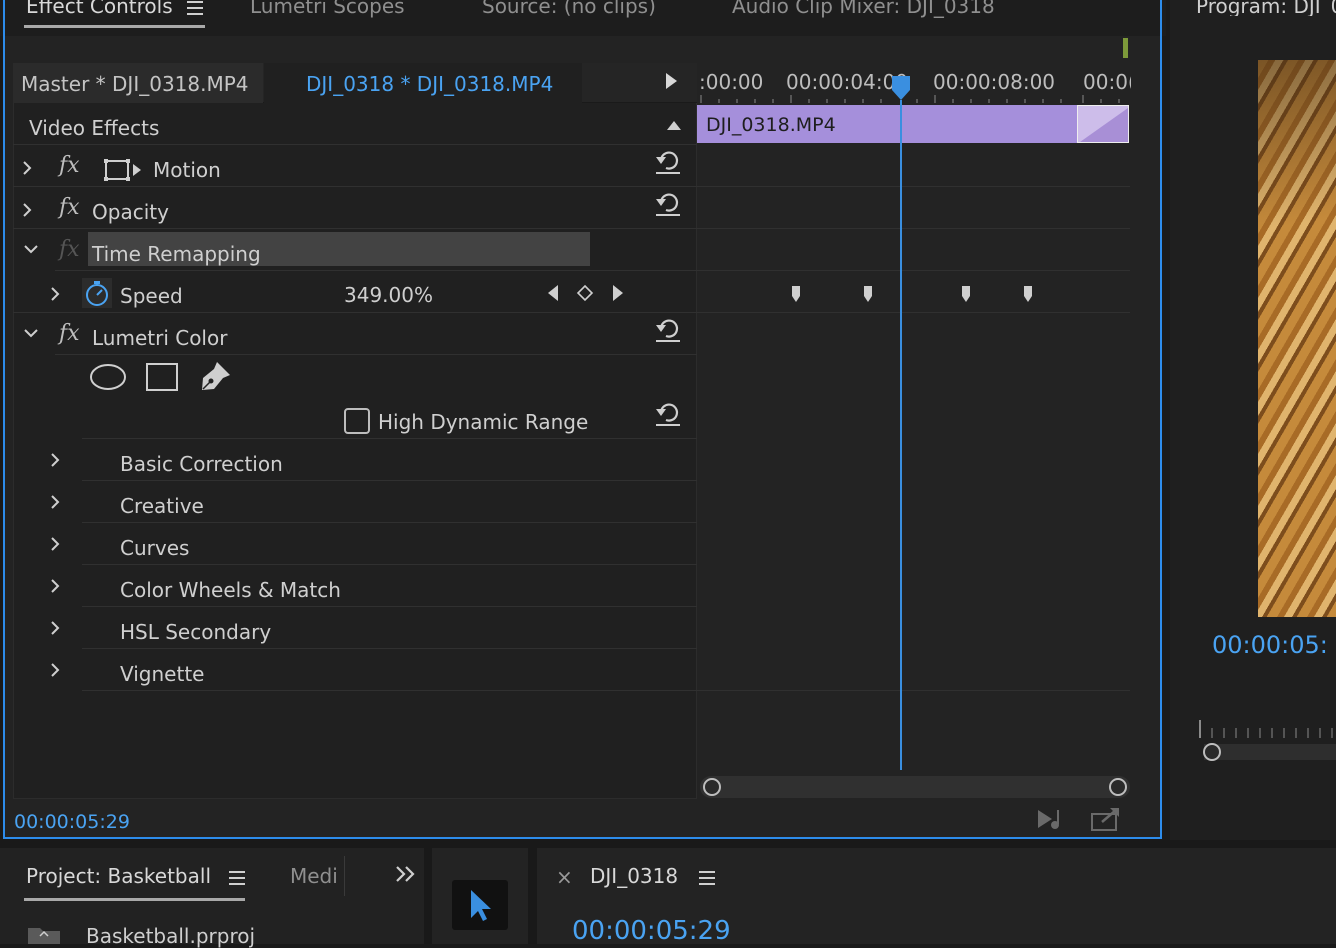 Image resolution: width=1336 pixels, height=948 pixels. Describe the element at coordinates (671, 81) in the screenshot. I see `play-right-icon` at that location.